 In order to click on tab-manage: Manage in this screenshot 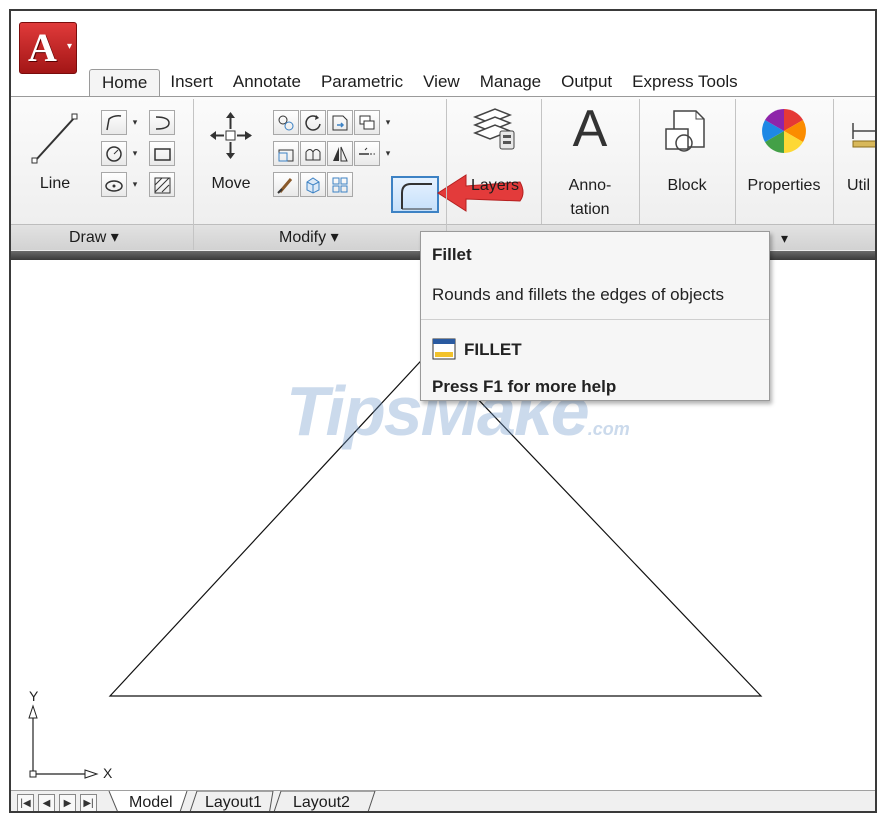, I will do `click(510, 82)`.